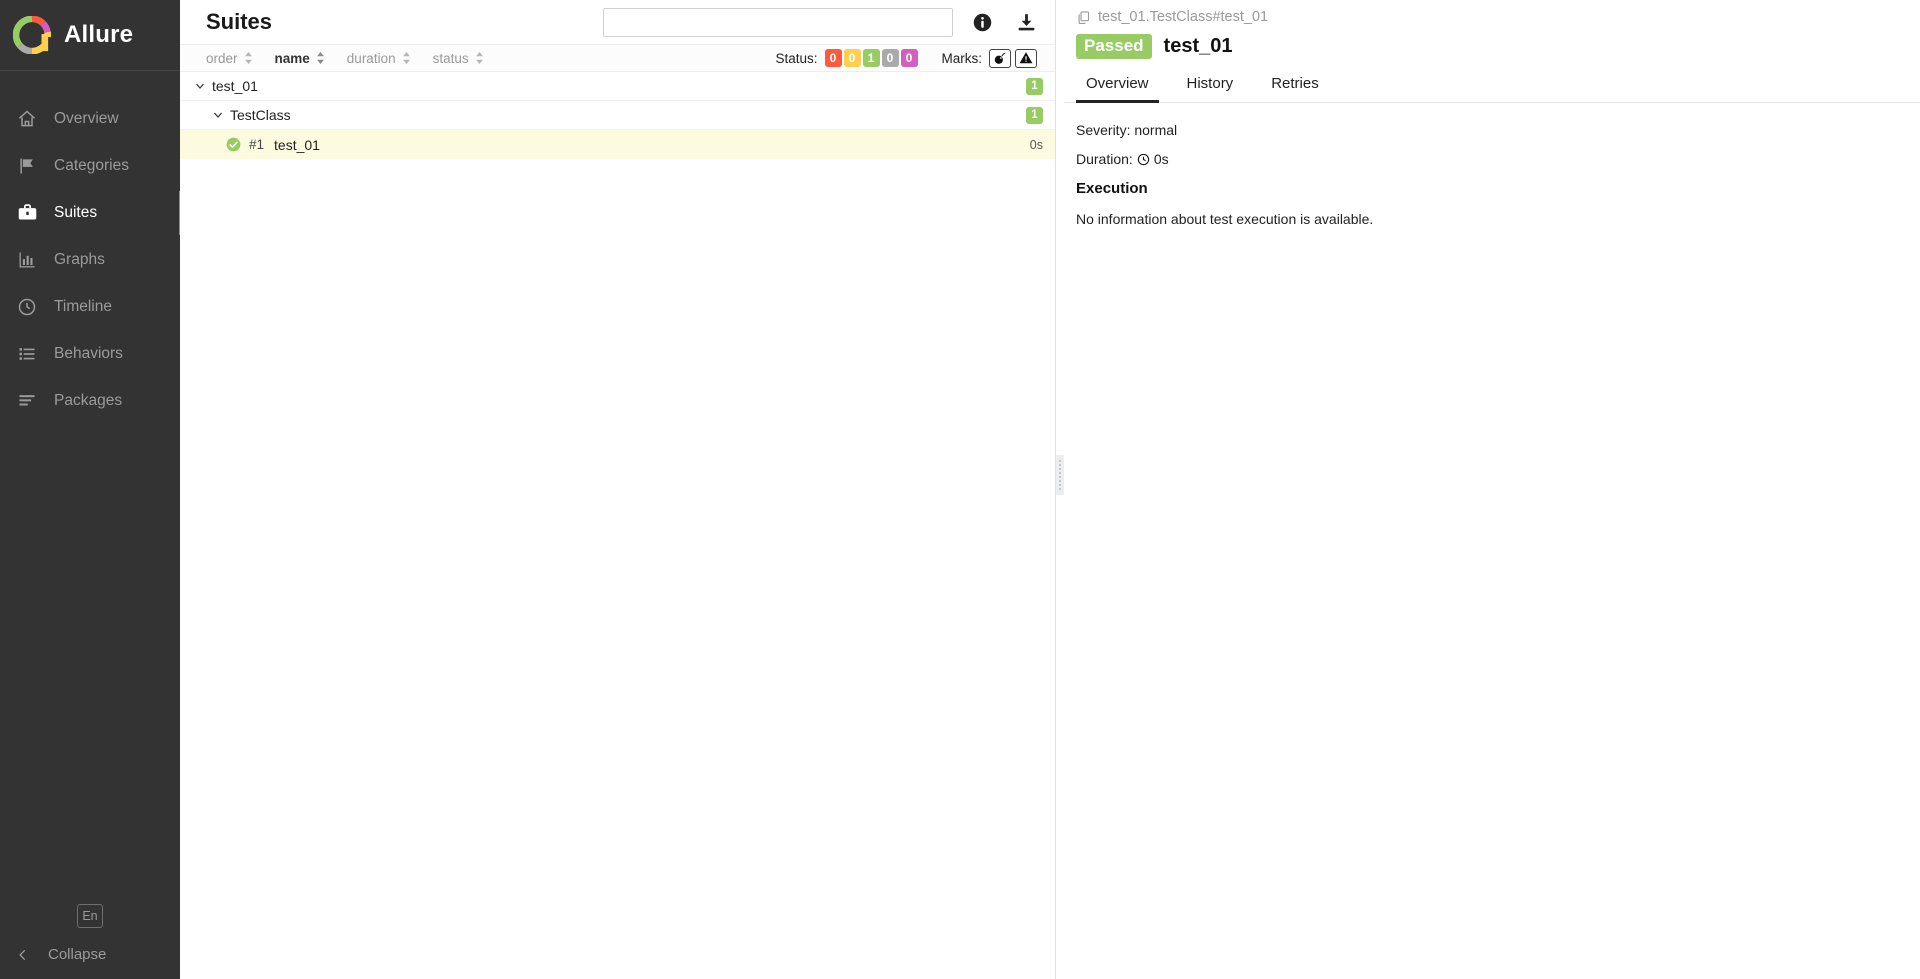  Describe the element at coordinates (27, 260) in the screenshot. I see `bar-chart-icon` at that location.